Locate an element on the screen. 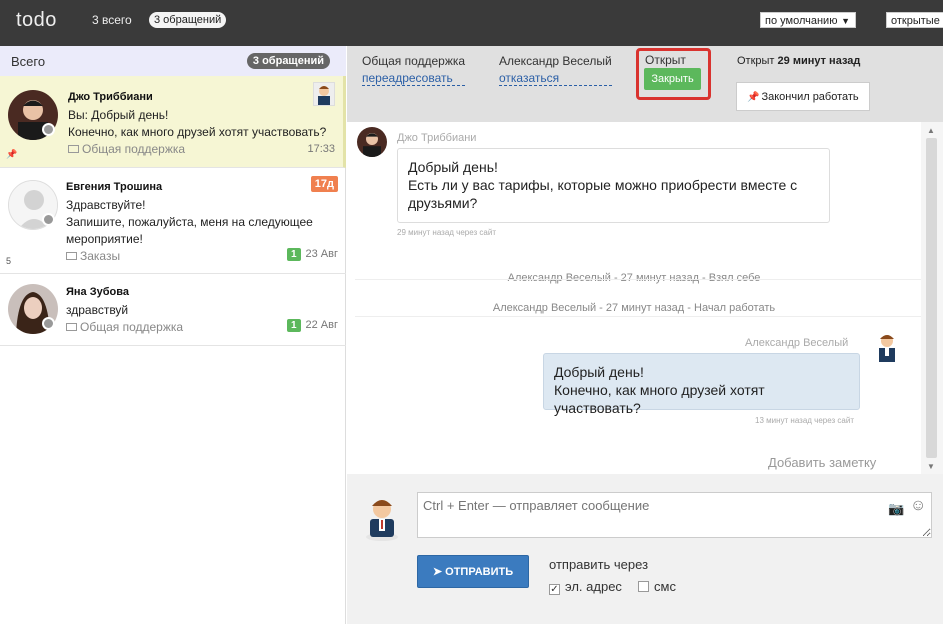  add-note-link: Добавить заметку is located at coordinates (822, 462).